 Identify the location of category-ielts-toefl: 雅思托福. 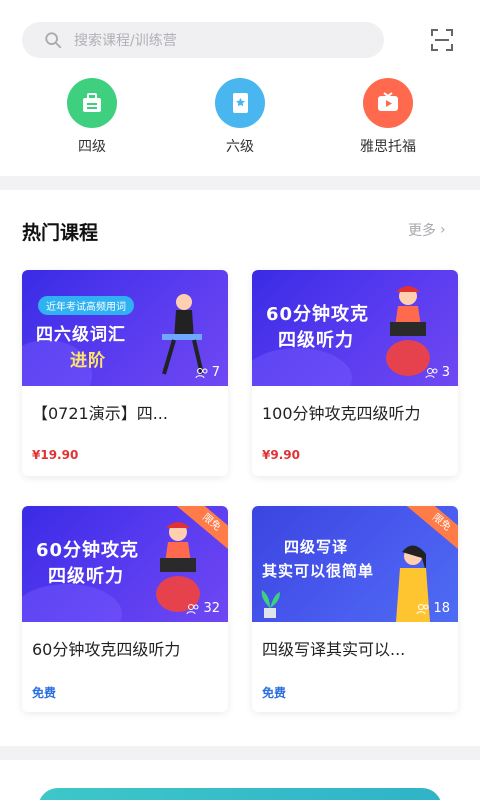
(388, 117).